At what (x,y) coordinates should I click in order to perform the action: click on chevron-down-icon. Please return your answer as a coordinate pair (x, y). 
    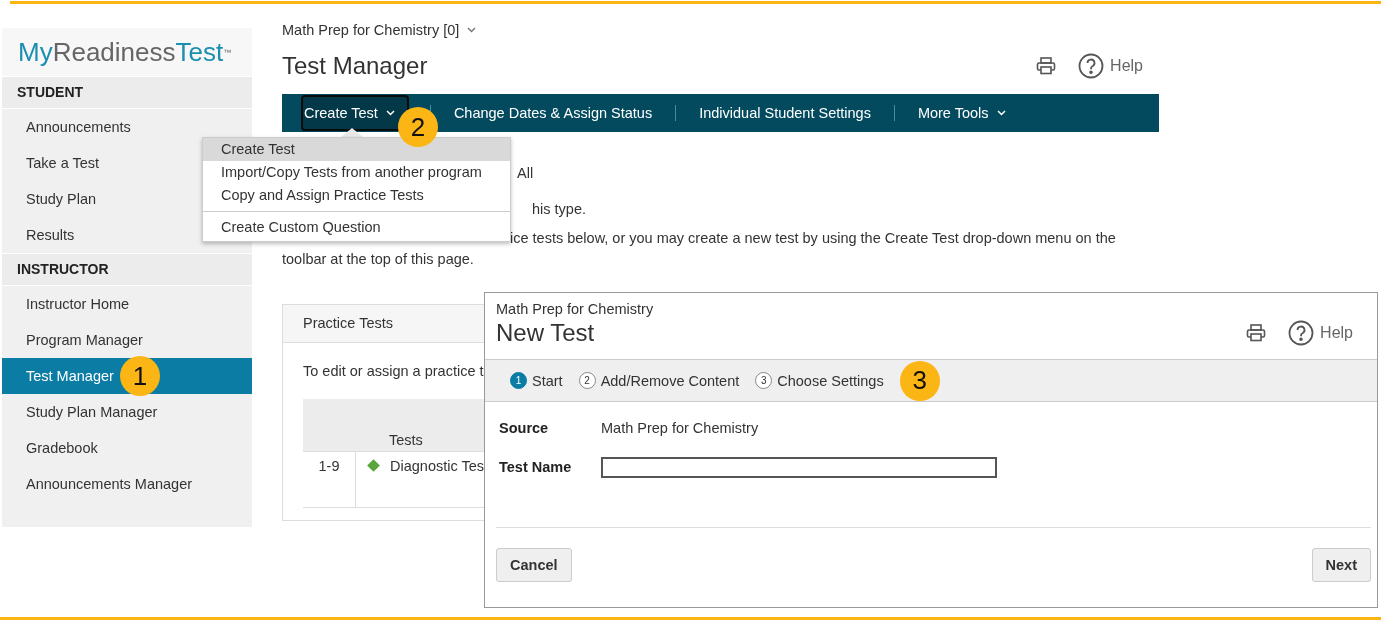
    Looking at the image, I should click on (472, 30).